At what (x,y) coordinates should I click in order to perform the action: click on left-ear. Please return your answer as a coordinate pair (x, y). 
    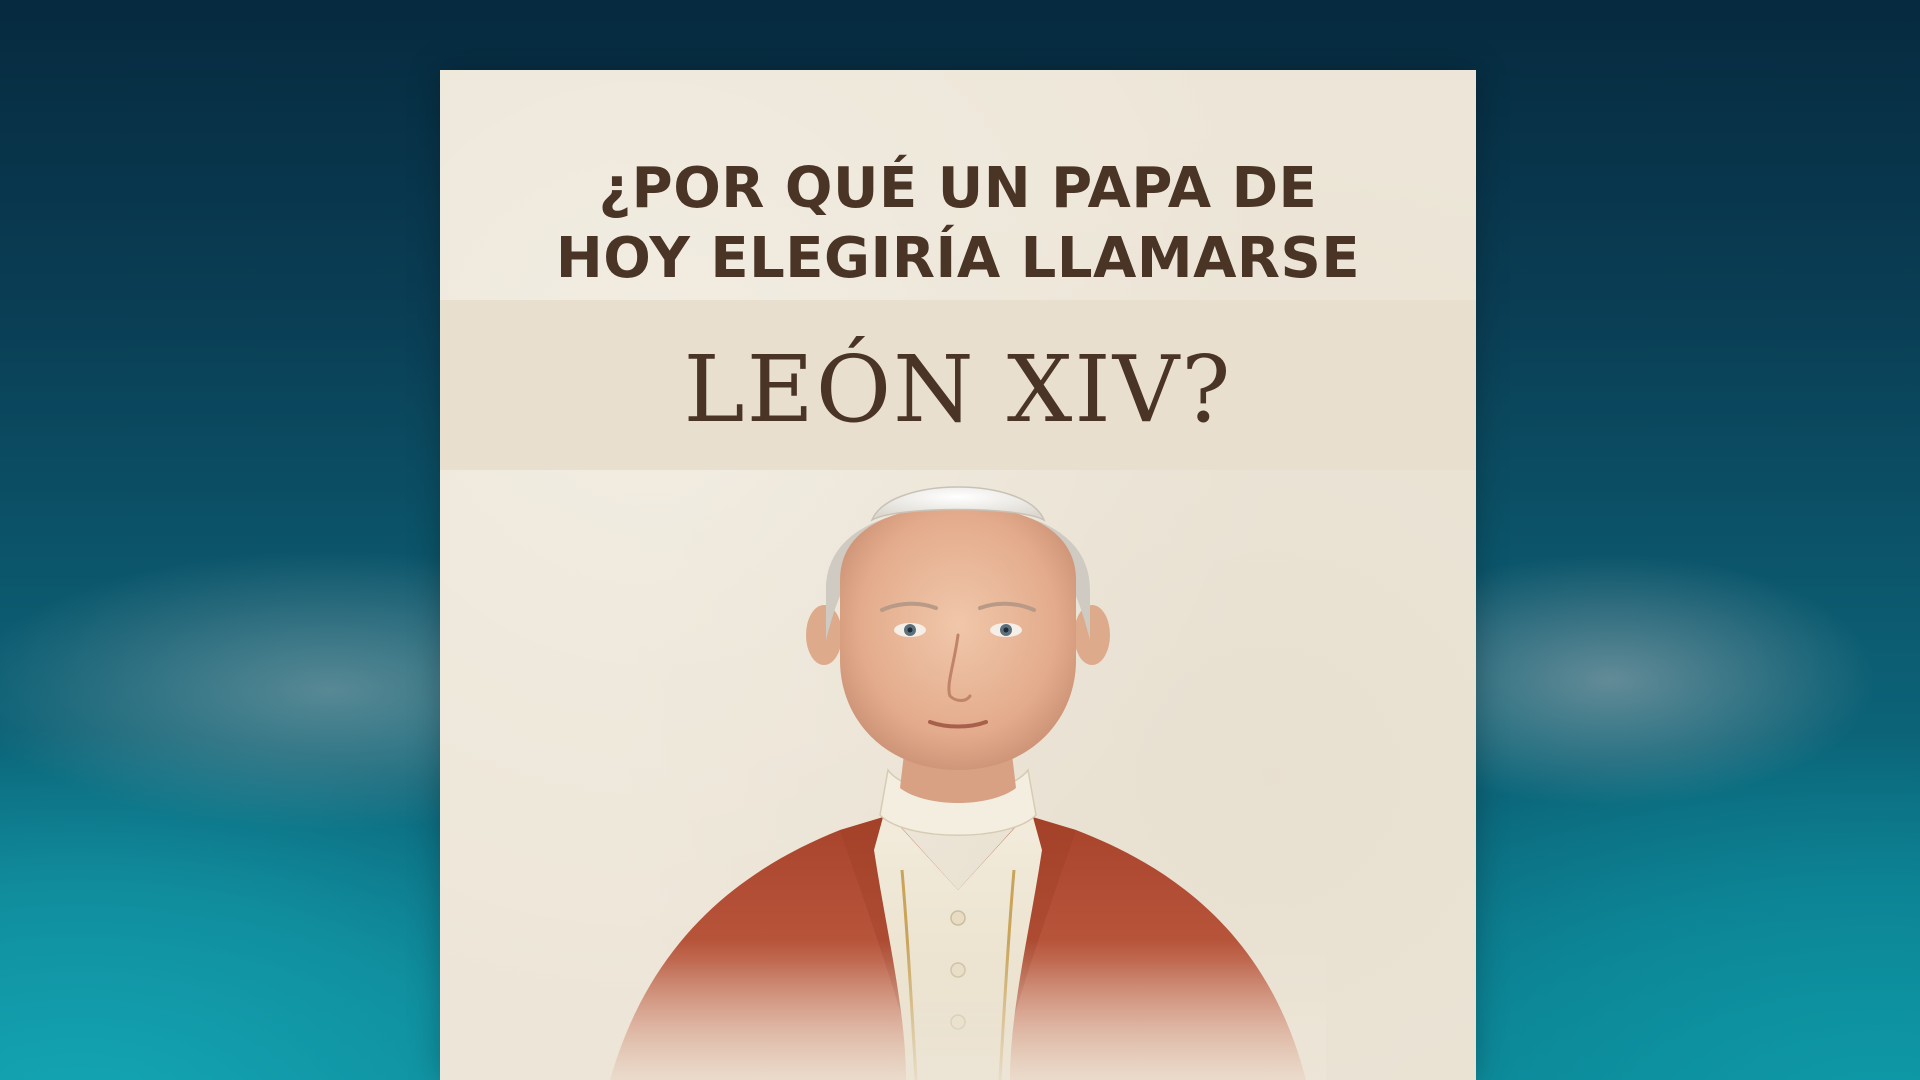
    Looking at the image, I should click on (824, 635).